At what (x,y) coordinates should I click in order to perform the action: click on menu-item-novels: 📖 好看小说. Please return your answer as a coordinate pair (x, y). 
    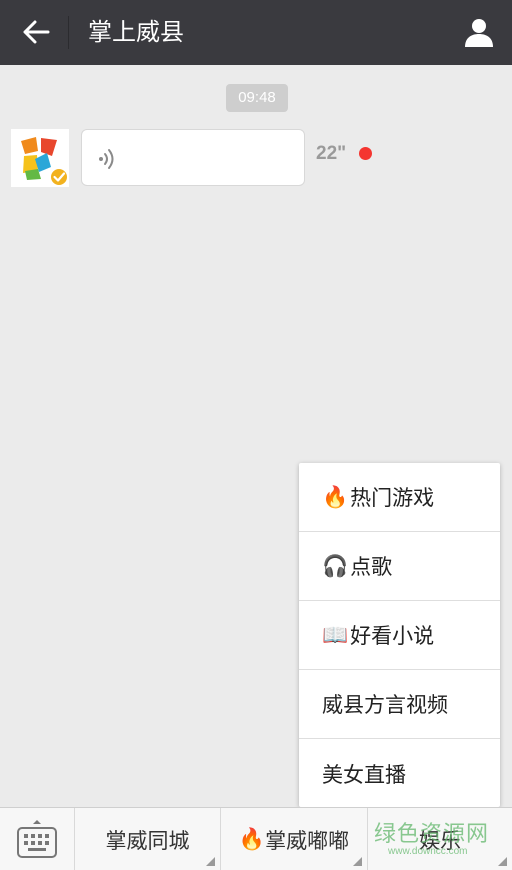
    Looking at the image, I should click on (399, 635).